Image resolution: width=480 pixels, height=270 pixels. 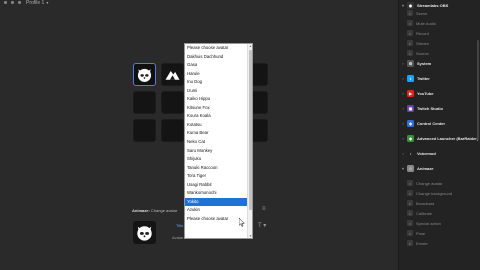 What do you see at coordinates (172, 74) in the screenshot?
I see `key-mountain-logo` at bounding box center [172, 74].